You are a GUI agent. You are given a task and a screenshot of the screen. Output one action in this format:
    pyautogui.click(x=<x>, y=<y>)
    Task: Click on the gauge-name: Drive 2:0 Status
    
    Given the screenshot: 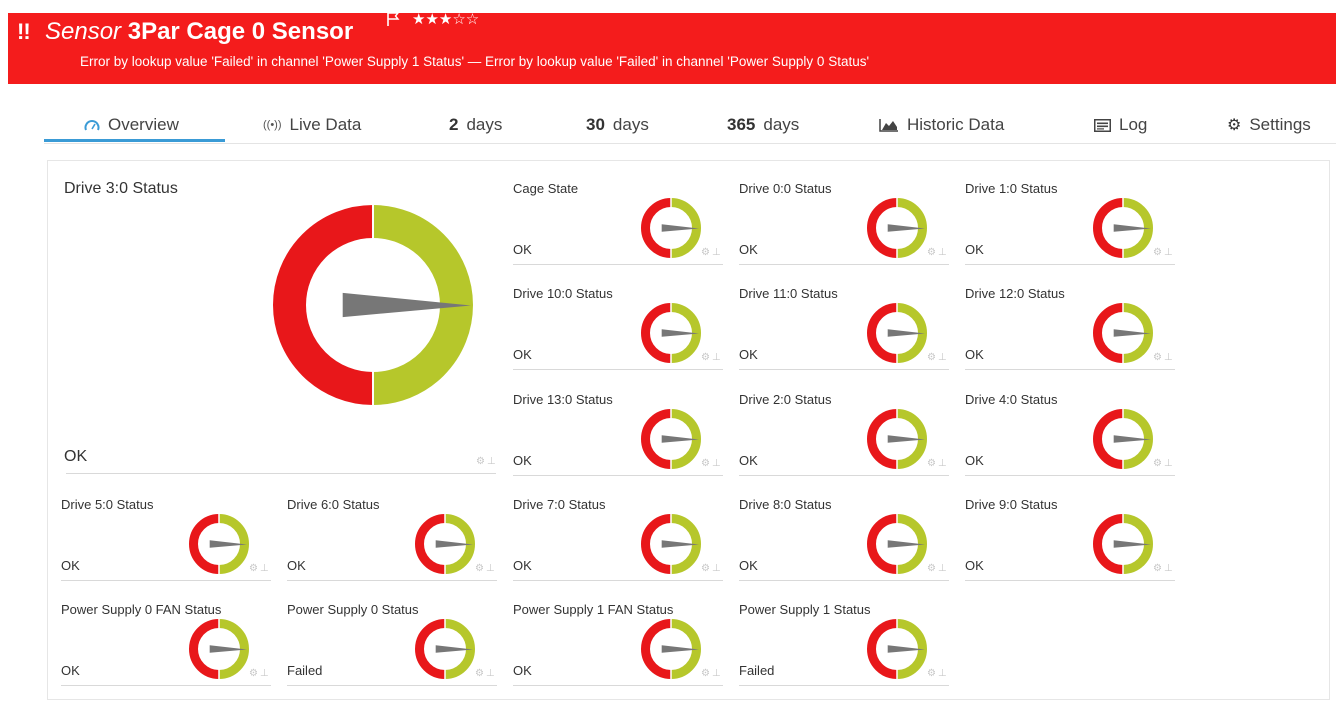 What is the action you would take?
    pyautogui.click(x=785, y=399)
    